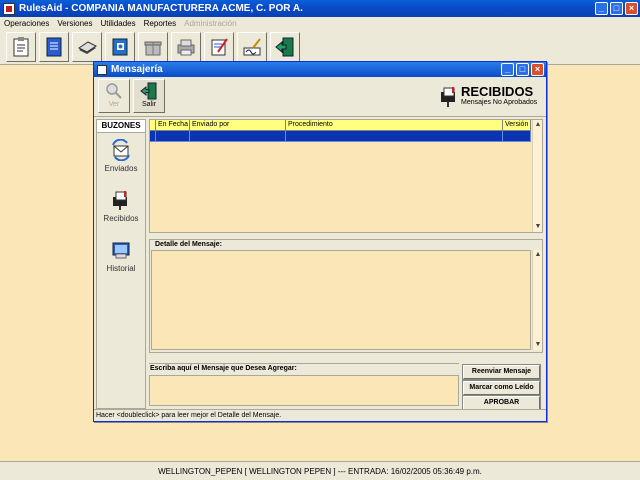  What do you see at coordinates (394, 125) in the screenshot?
I see `grid-header-procedimiento: Procedimiento` at bounding box center [394, 125].